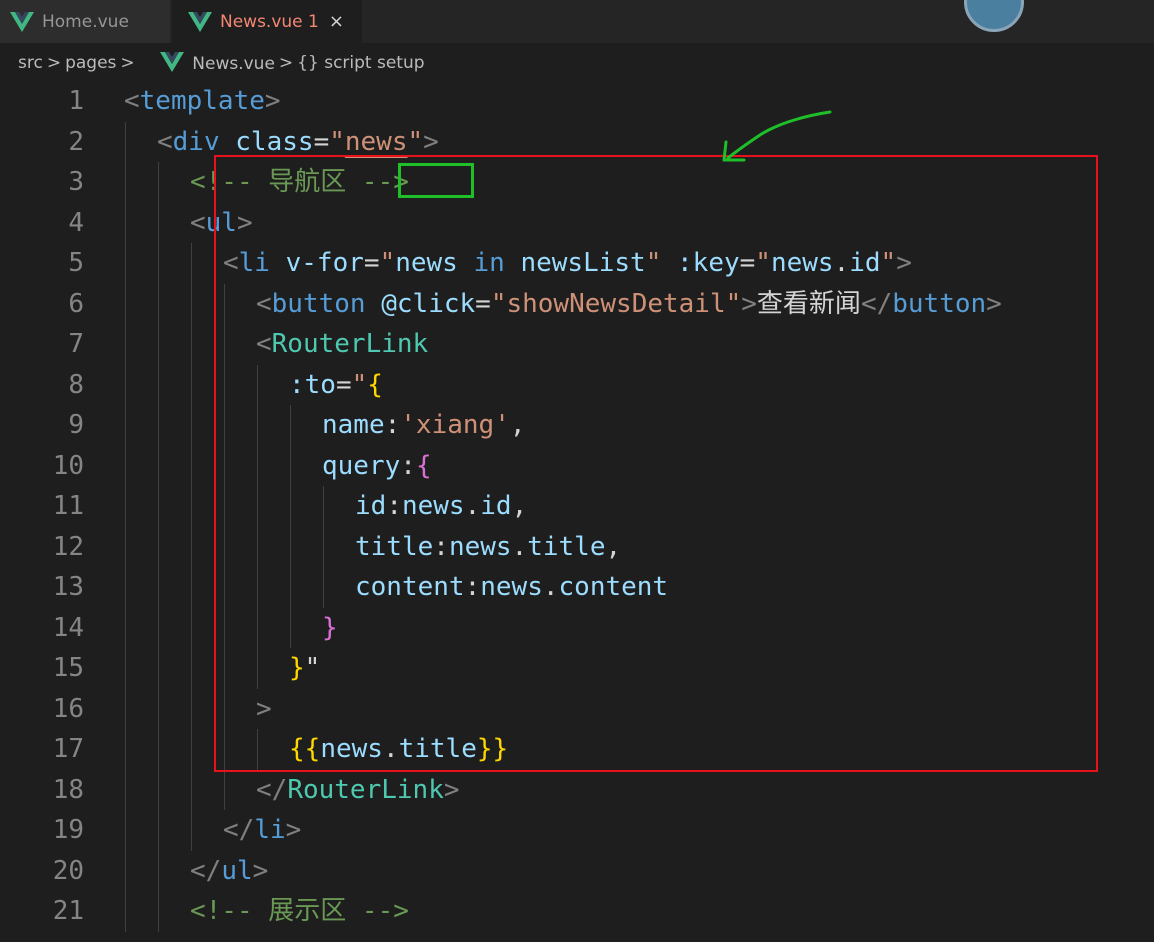 This screenshot has width=1154, height=942. I want to click on code-token: :key, so click(708, 263).